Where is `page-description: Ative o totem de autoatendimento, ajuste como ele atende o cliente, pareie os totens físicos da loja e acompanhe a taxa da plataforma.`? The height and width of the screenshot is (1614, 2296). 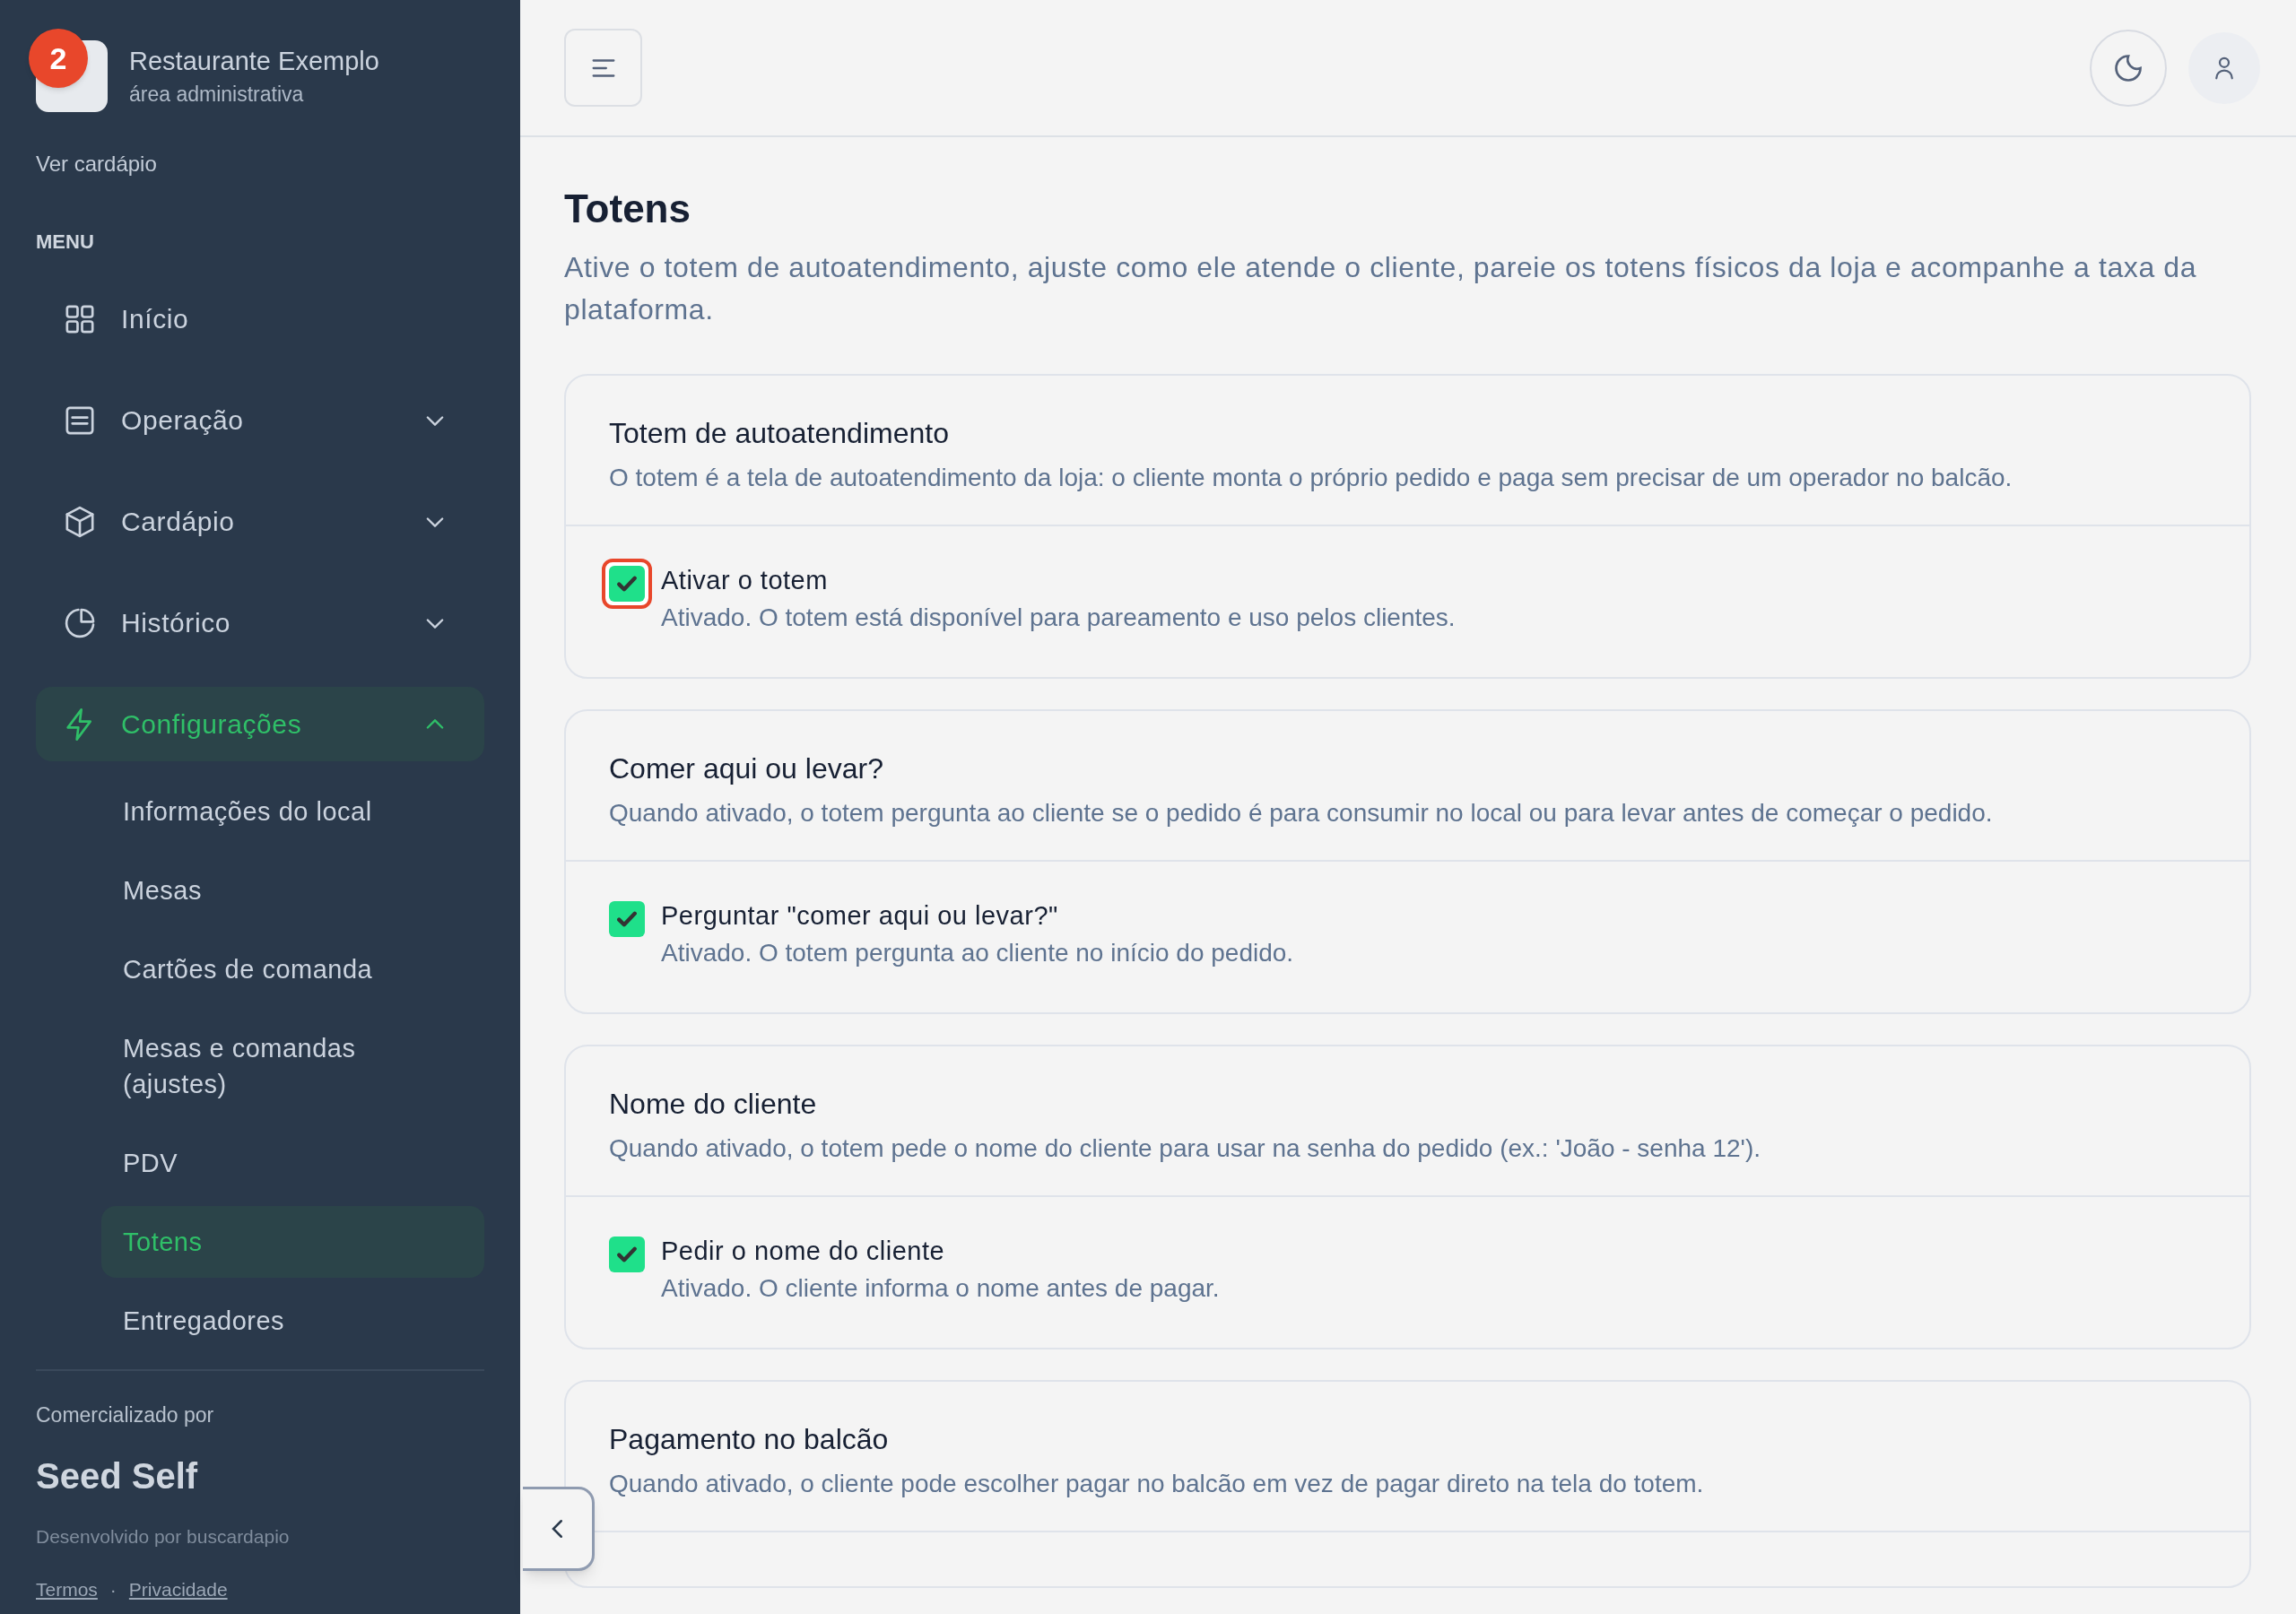
page-description: Ative o totem de autoatendimento, ajuste como ele atende o cliente, pareie os totens físicos da loja e acompanhe a taxa da plataforma. is located at coordinates (1381, 288).